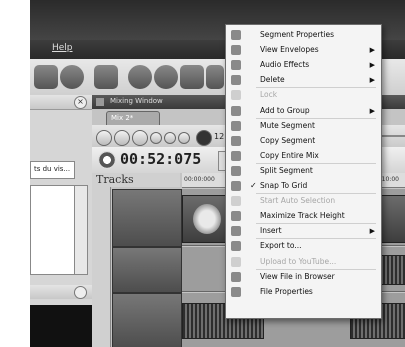 Image resolution: width=405 pixels, height=347 pixels. What do you see at coordinates (288, 140) in the screenshot?
I see `menu-item-label: Copy Segment` at bounding box center [288, 140].